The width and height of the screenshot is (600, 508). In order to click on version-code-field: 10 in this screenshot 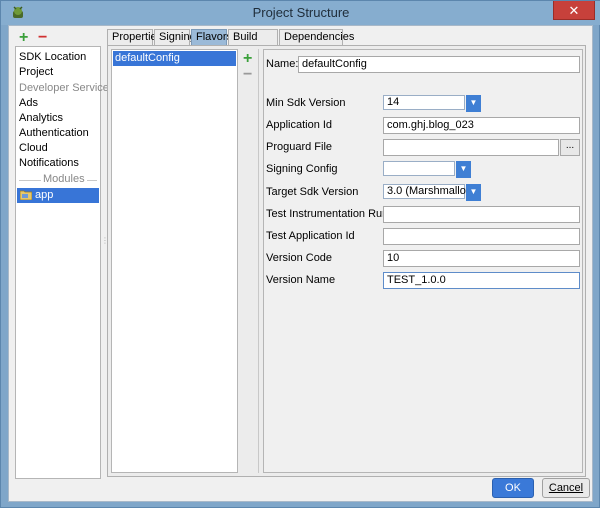, I will do `click(481, 258)`.